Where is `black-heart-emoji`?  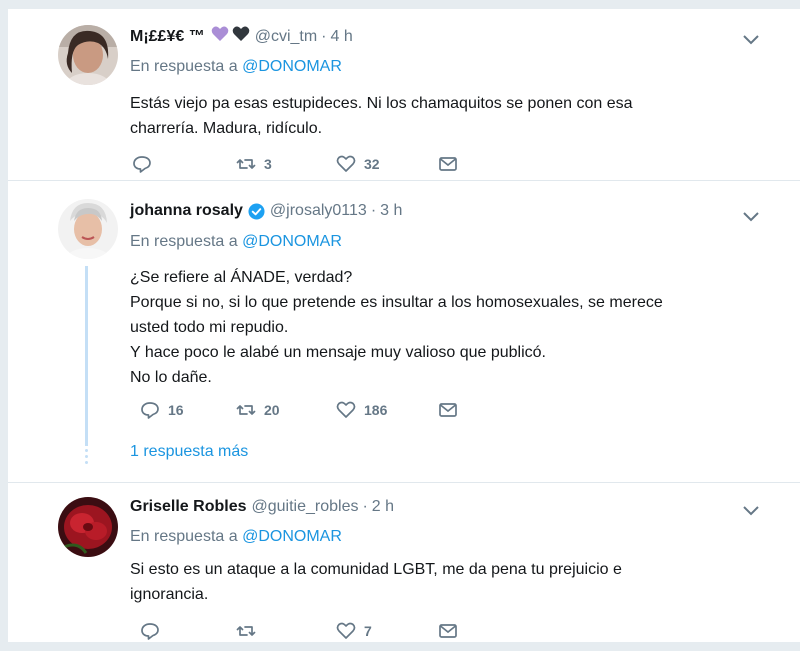
black-heart-emoji is located at coordinates (241, 36).